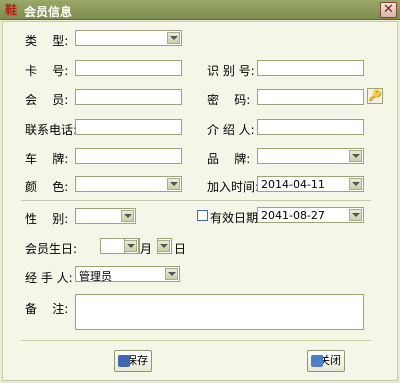 This screenshot has height=383, width=400. Describe the element at coordinates (310, 127) in the screenshot. I see `introducer-input` at that location.